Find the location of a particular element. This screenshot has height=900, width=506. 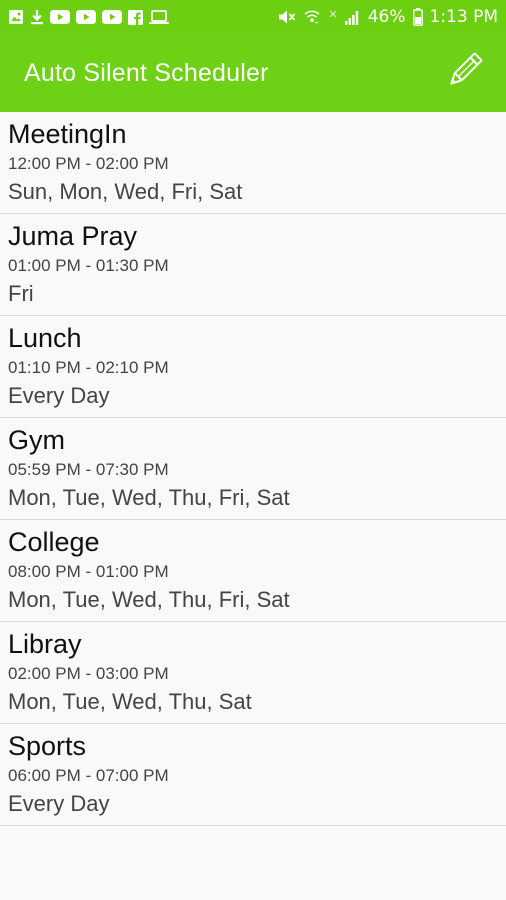

status-bar: 46% 1:13 PM is located at coordinates (253, 17).